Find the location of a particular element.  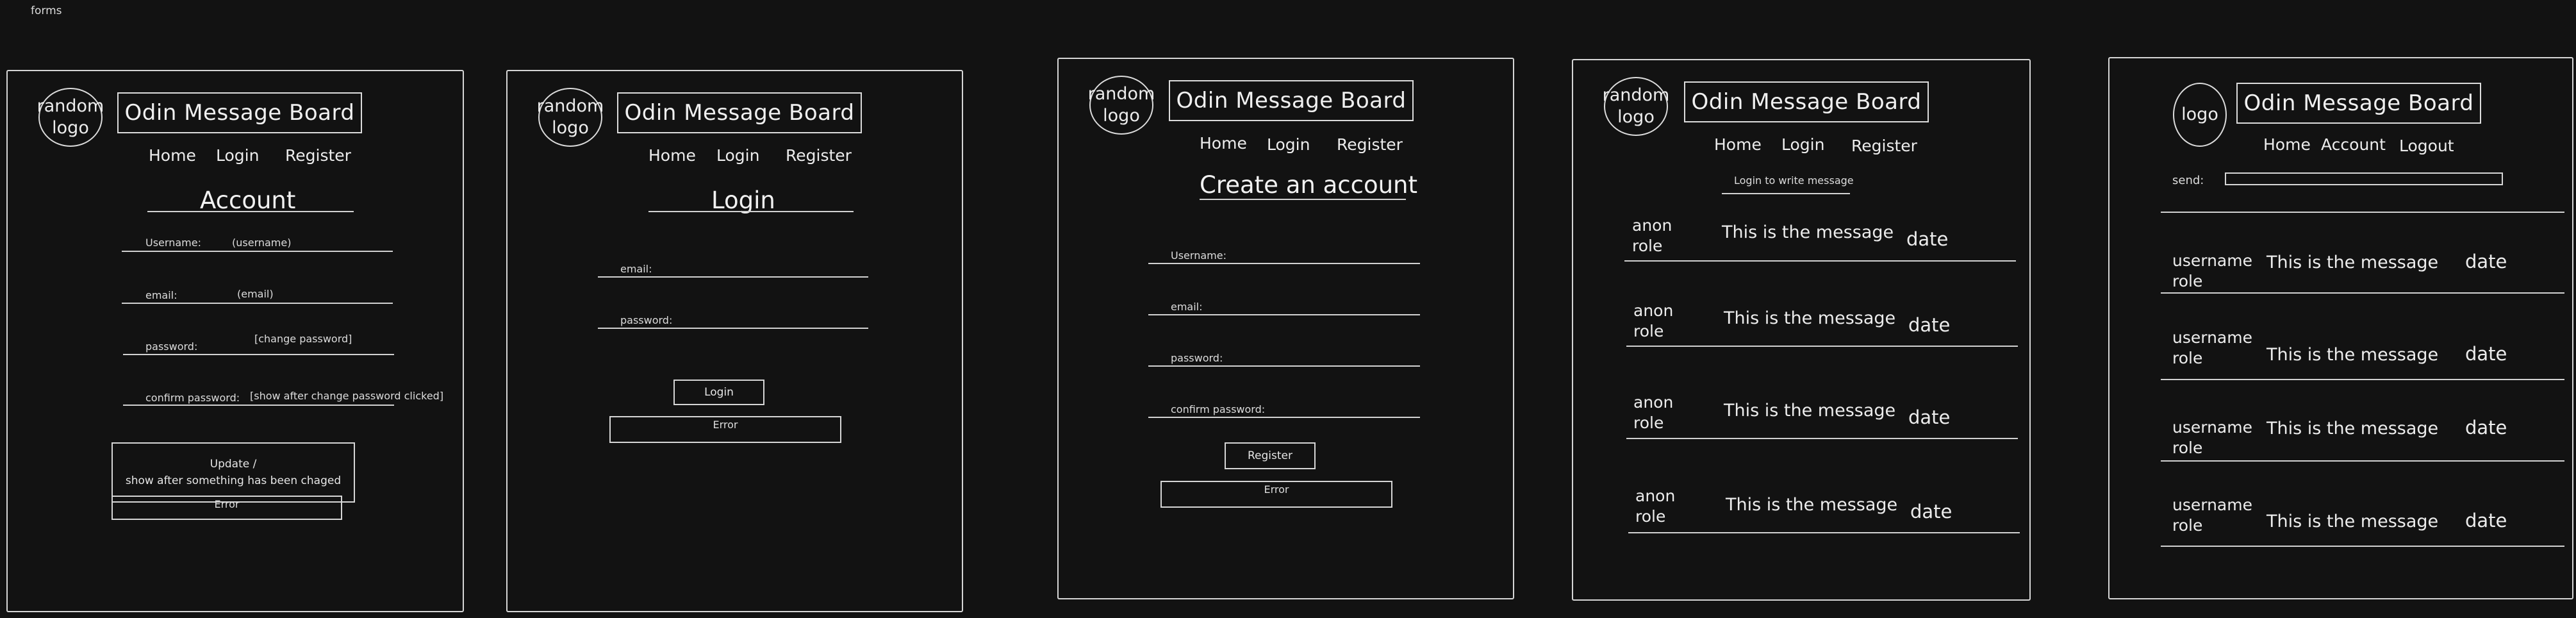

page-heading: Account is located at coordinates (248, 200).